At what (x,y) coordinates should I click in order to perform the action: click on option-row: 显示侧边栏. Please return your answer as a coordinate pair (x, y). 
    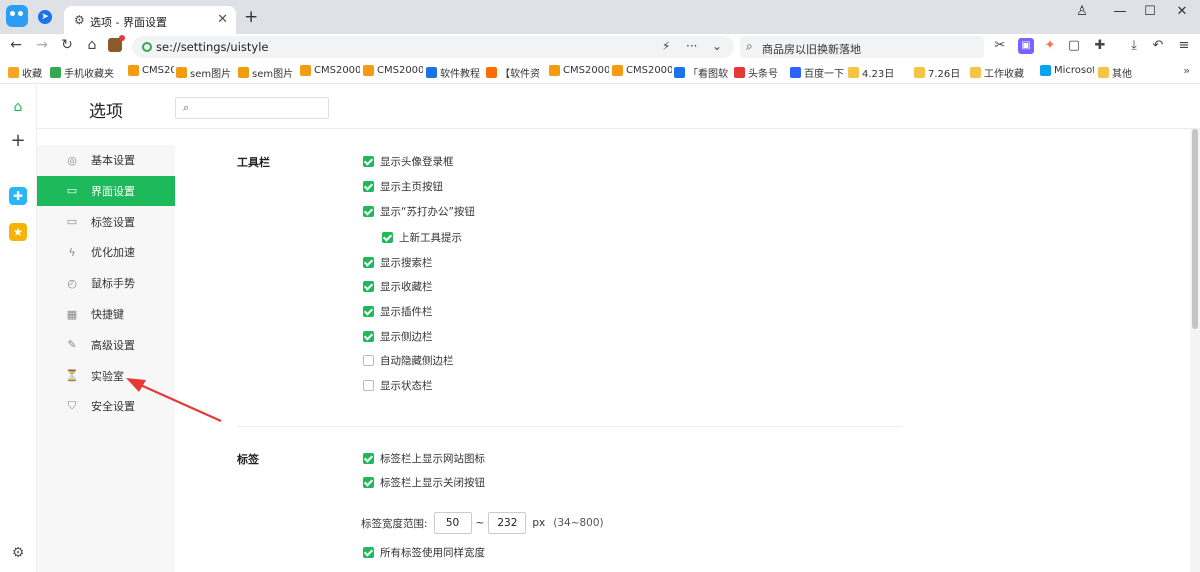
    Looking at the image, I should click on (398, 336).